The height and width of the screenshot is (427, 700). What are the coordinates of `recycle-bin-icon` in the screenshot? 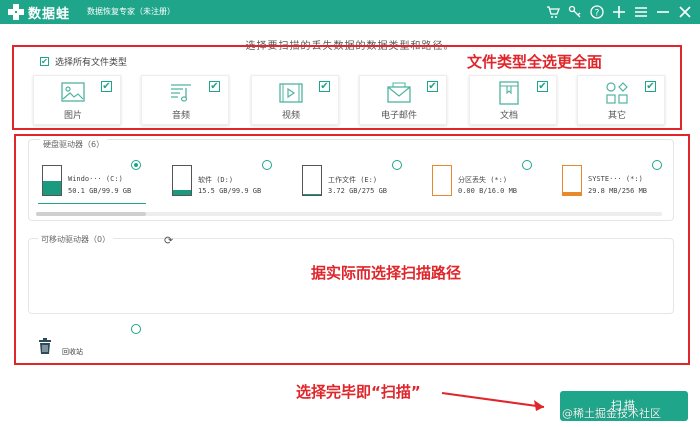 It's located at (45, 346).